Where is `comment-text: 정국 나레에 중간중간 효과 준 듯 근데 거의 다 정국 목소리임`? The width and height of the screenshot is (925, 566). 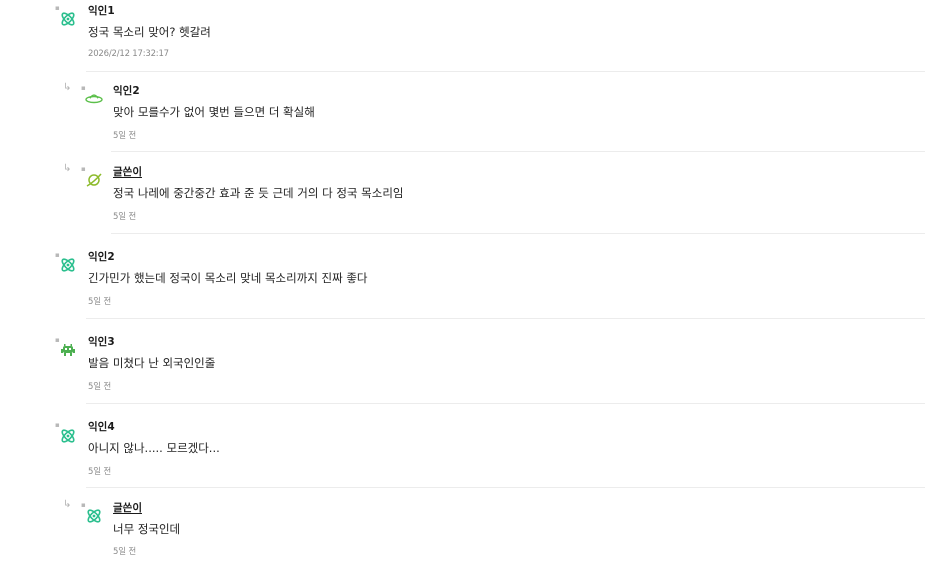
comment-text: 정국 나레에 중간중간 효과 준 듯 근데 거의 다 정국 목소리임 is located at coordinates (258, 193).